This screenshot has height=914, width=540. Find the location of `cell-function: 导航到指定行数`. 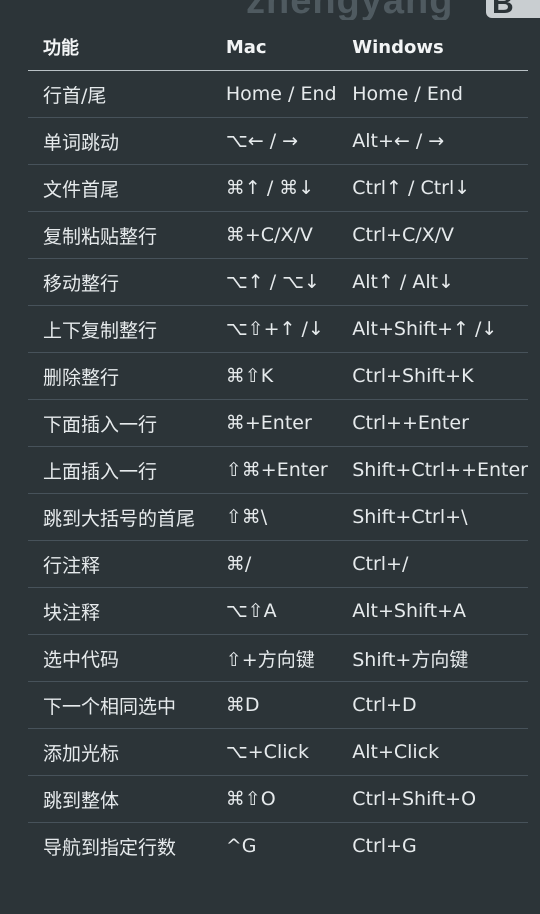

cell-function: 导航到指定行数 is located at coordinates (110, 847).